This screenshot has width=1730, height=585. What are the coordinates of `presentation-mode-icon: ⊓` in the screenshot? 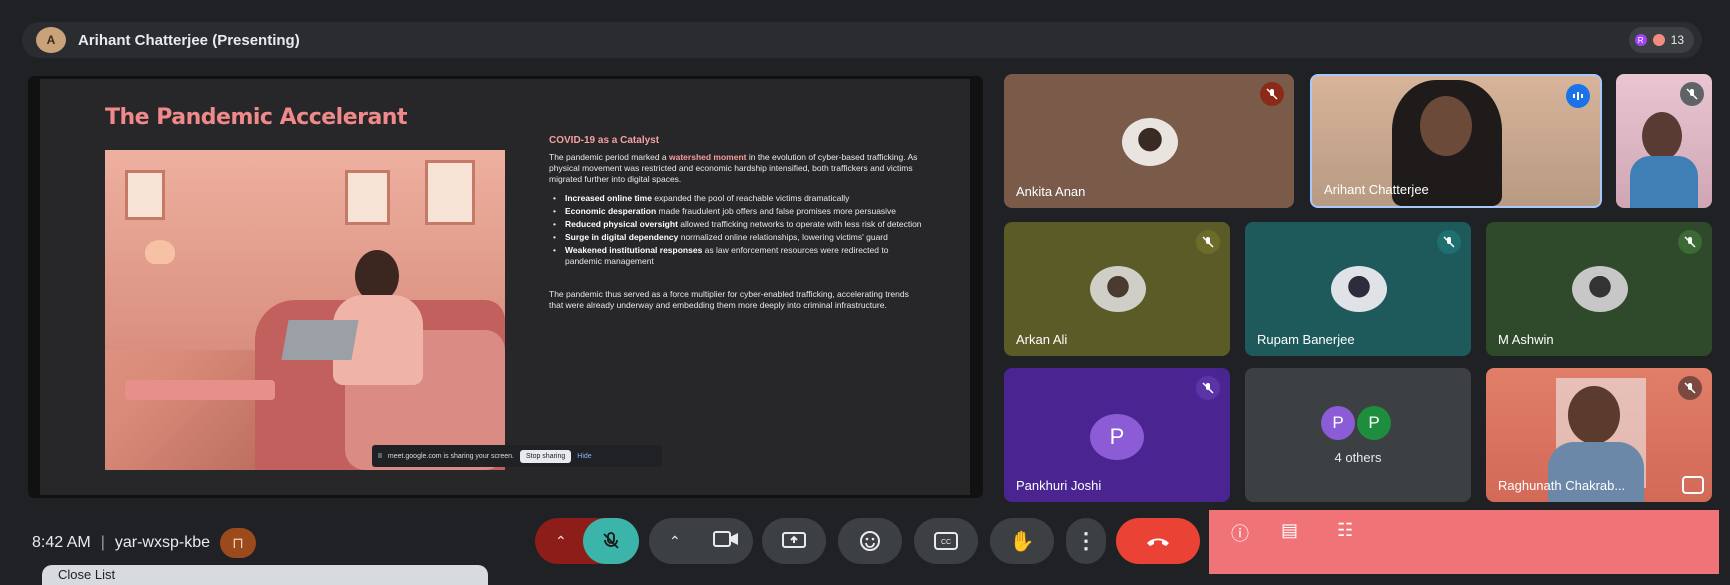 It's located at (238, 543).